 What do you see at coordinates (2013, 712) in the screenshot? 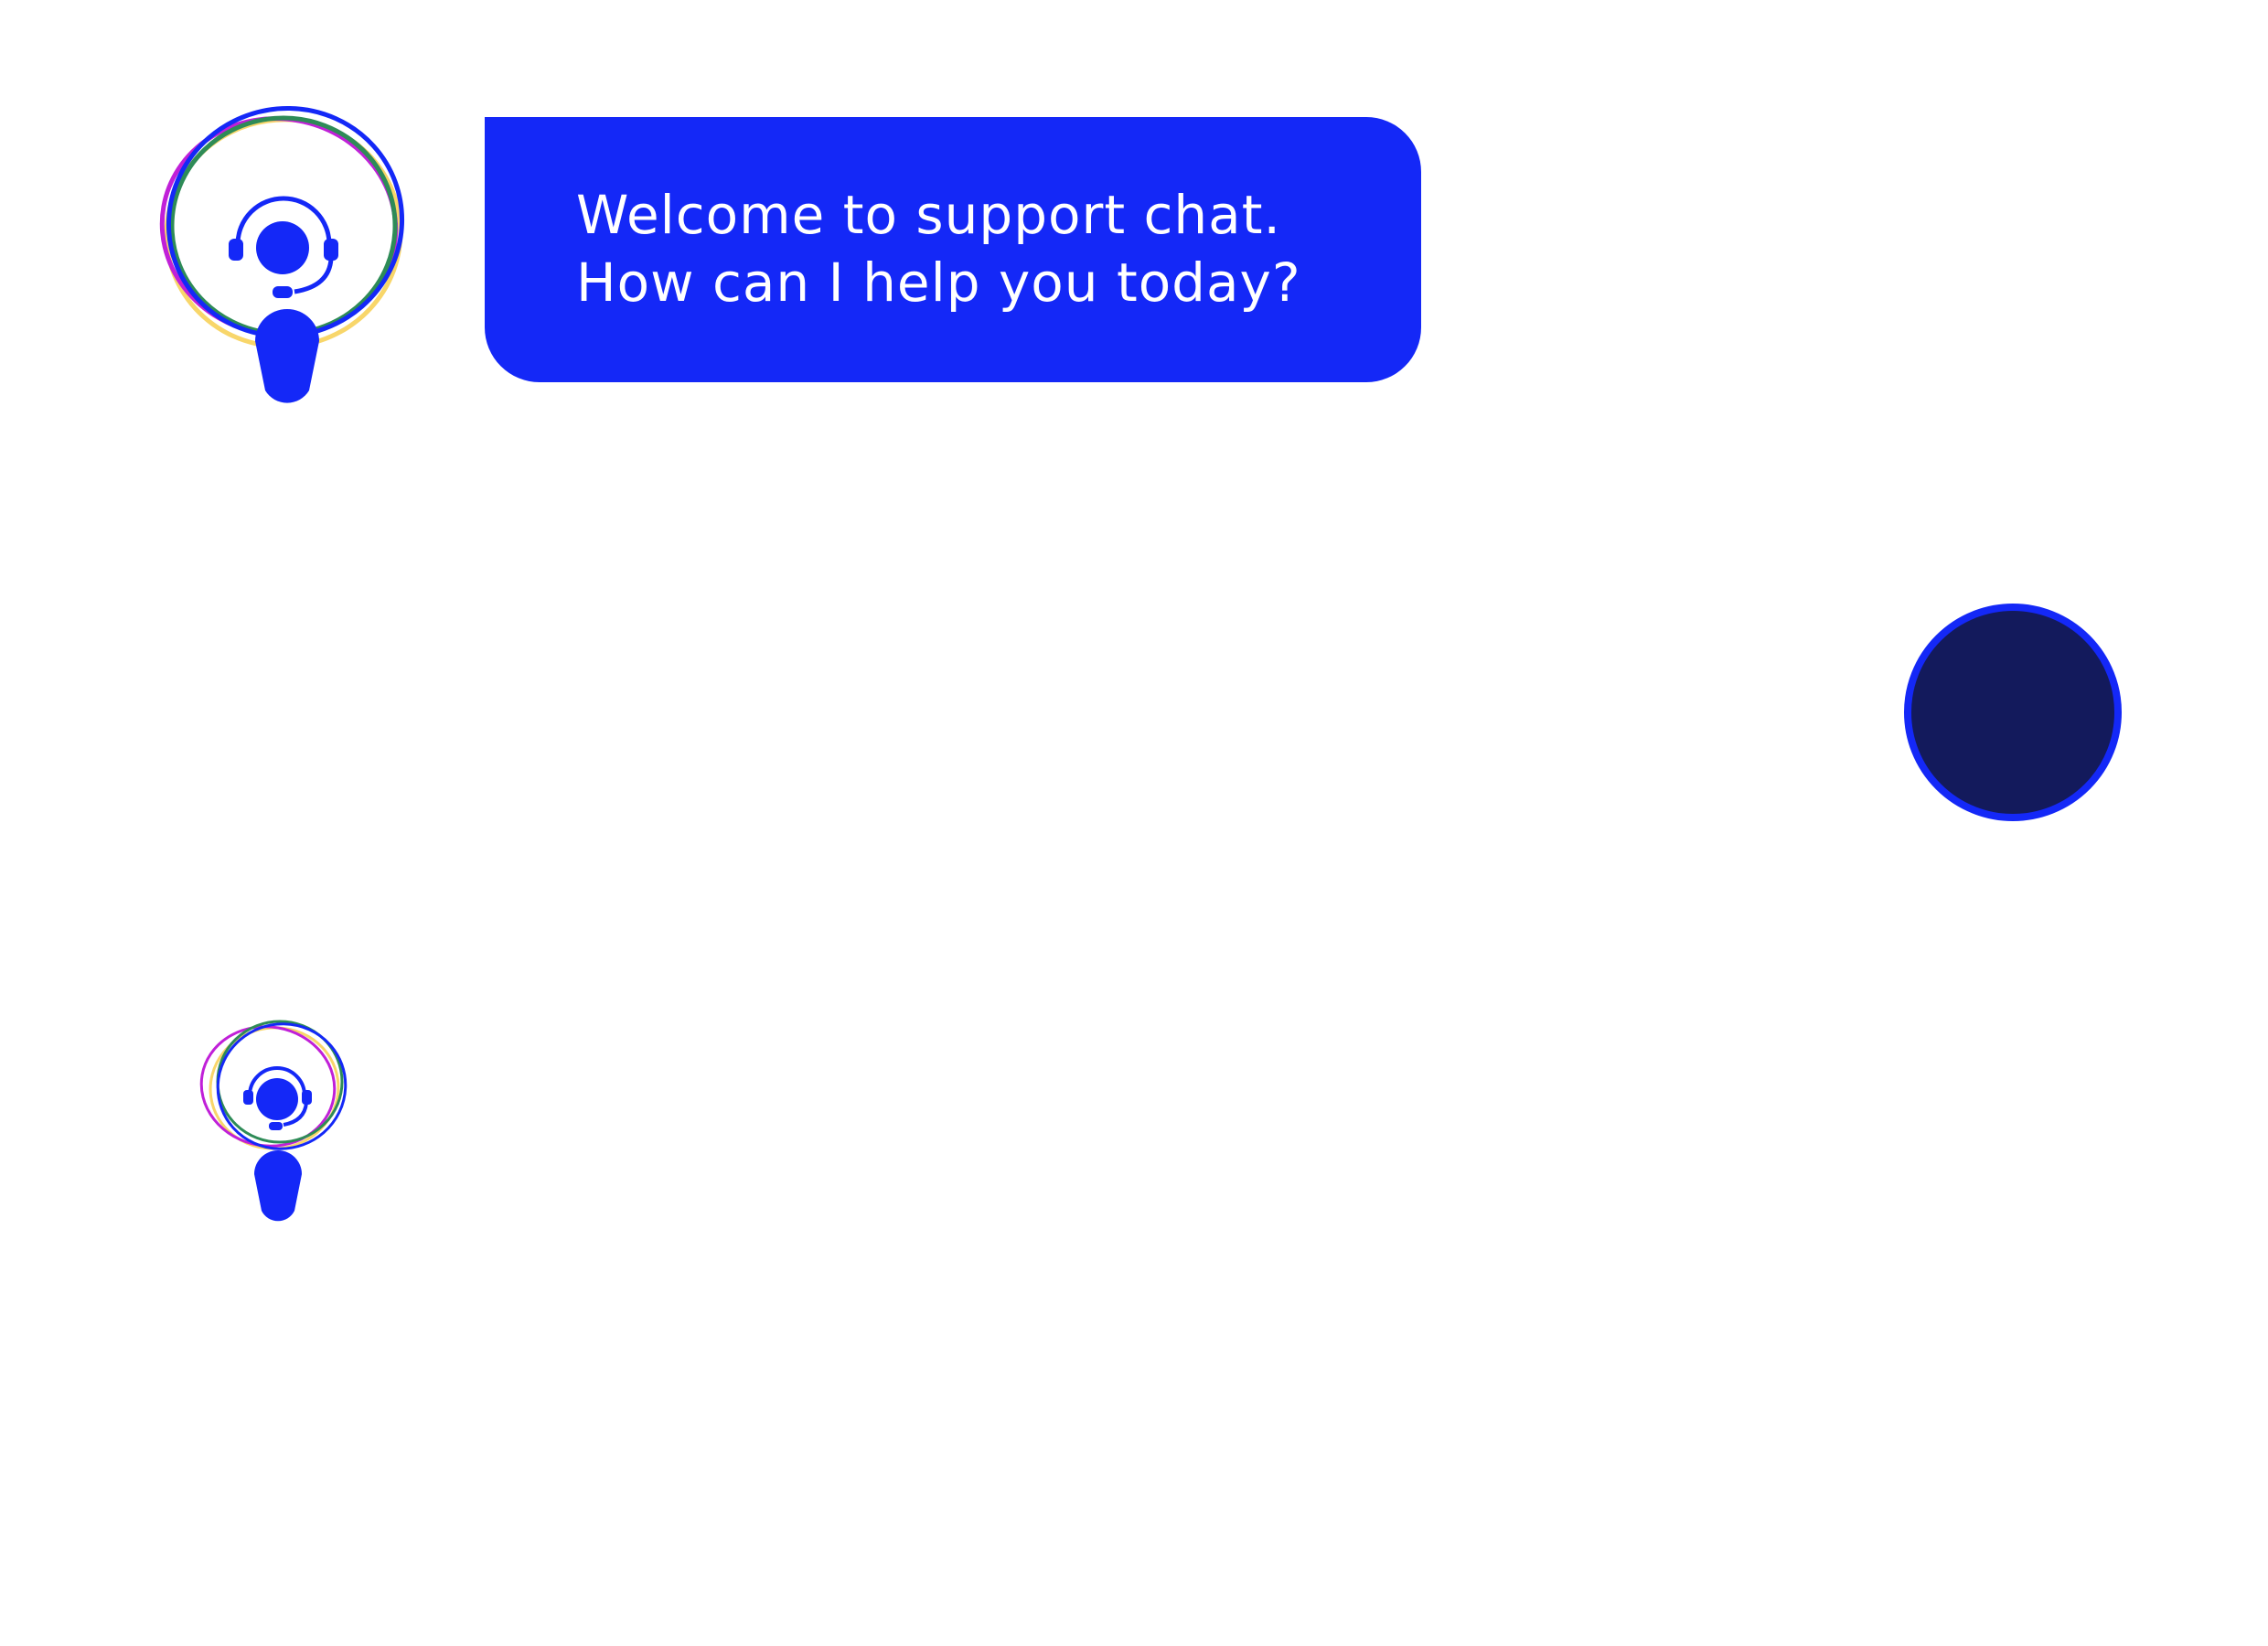
I see `user-avatar` at bounding box center [2013, 712].